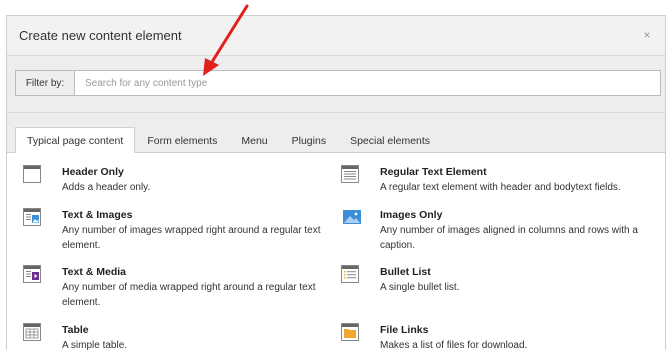  Describe the element at coordinates (336, 36) in the screenshot. I see `modal-header: Create new content element ×` at that location.